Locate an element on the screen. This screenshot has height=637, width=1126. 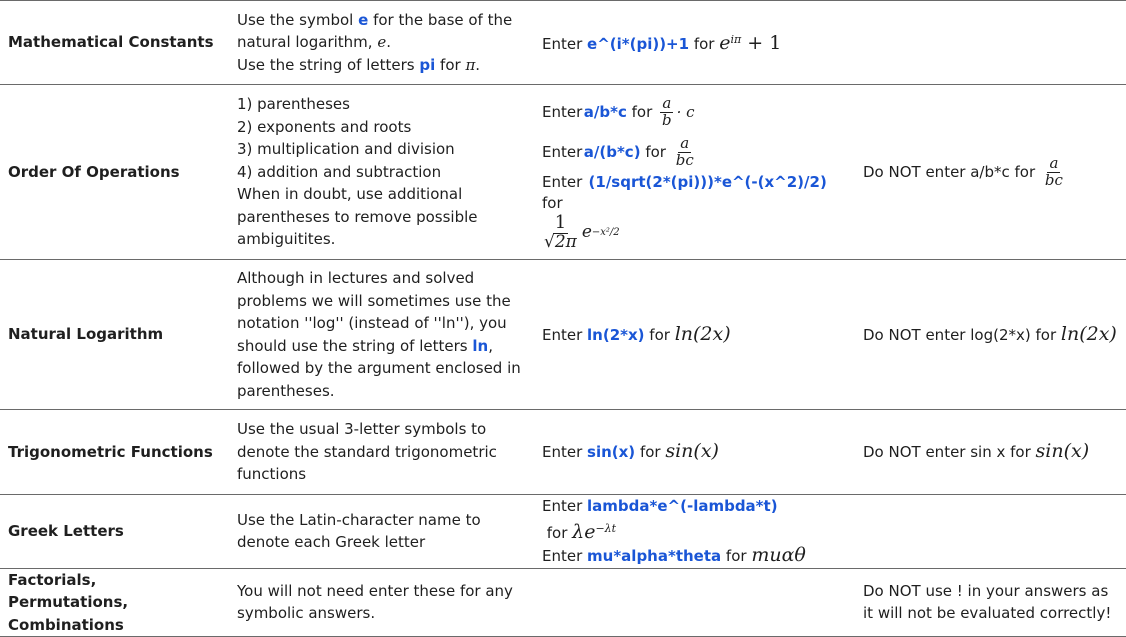
math-expression: · c is located at coordinates (685, 111).